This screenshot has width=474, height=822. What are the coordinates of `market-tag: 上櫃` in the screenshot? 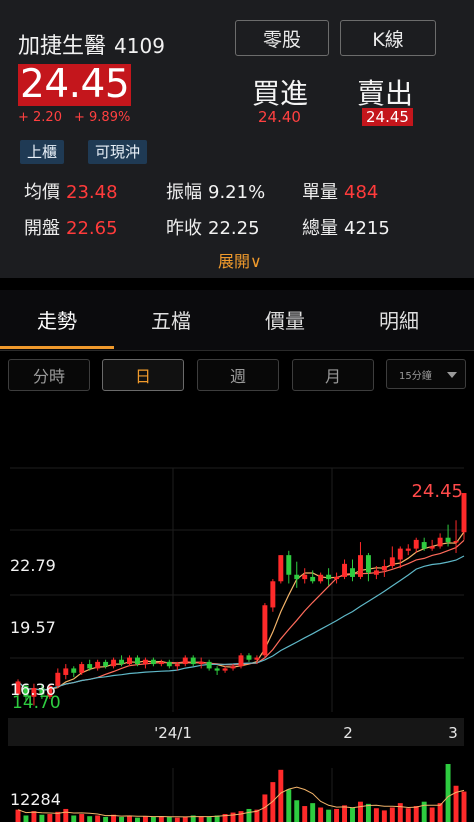 It's located at (42, 152).